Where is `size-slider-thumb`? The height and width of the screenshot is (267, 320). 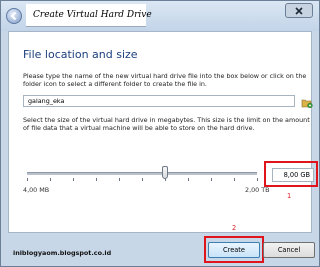 size-slider-thumb is located at coordinates (165, 172).